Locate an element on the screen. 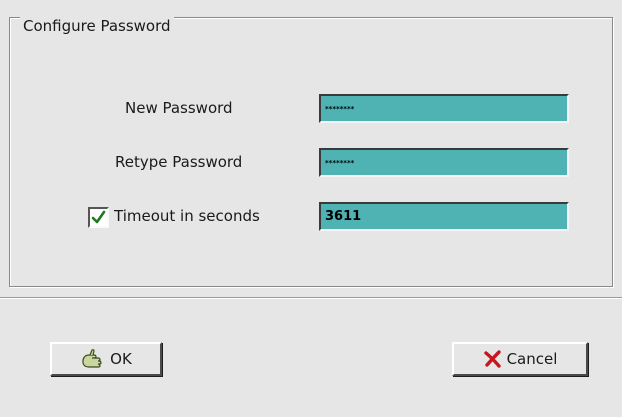  group-title: Configure Password is located at coordinates (97, 26).